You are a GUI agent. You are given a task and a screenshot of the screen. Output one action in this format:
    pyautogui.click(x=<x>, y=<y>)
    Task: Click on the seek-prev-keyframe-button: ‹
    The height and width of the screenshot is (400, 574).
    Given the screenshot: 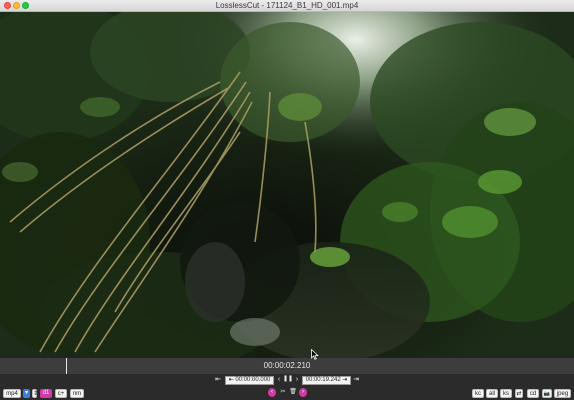 What is the action you would take?
    pyautogui.click(x=272, y=392)
    